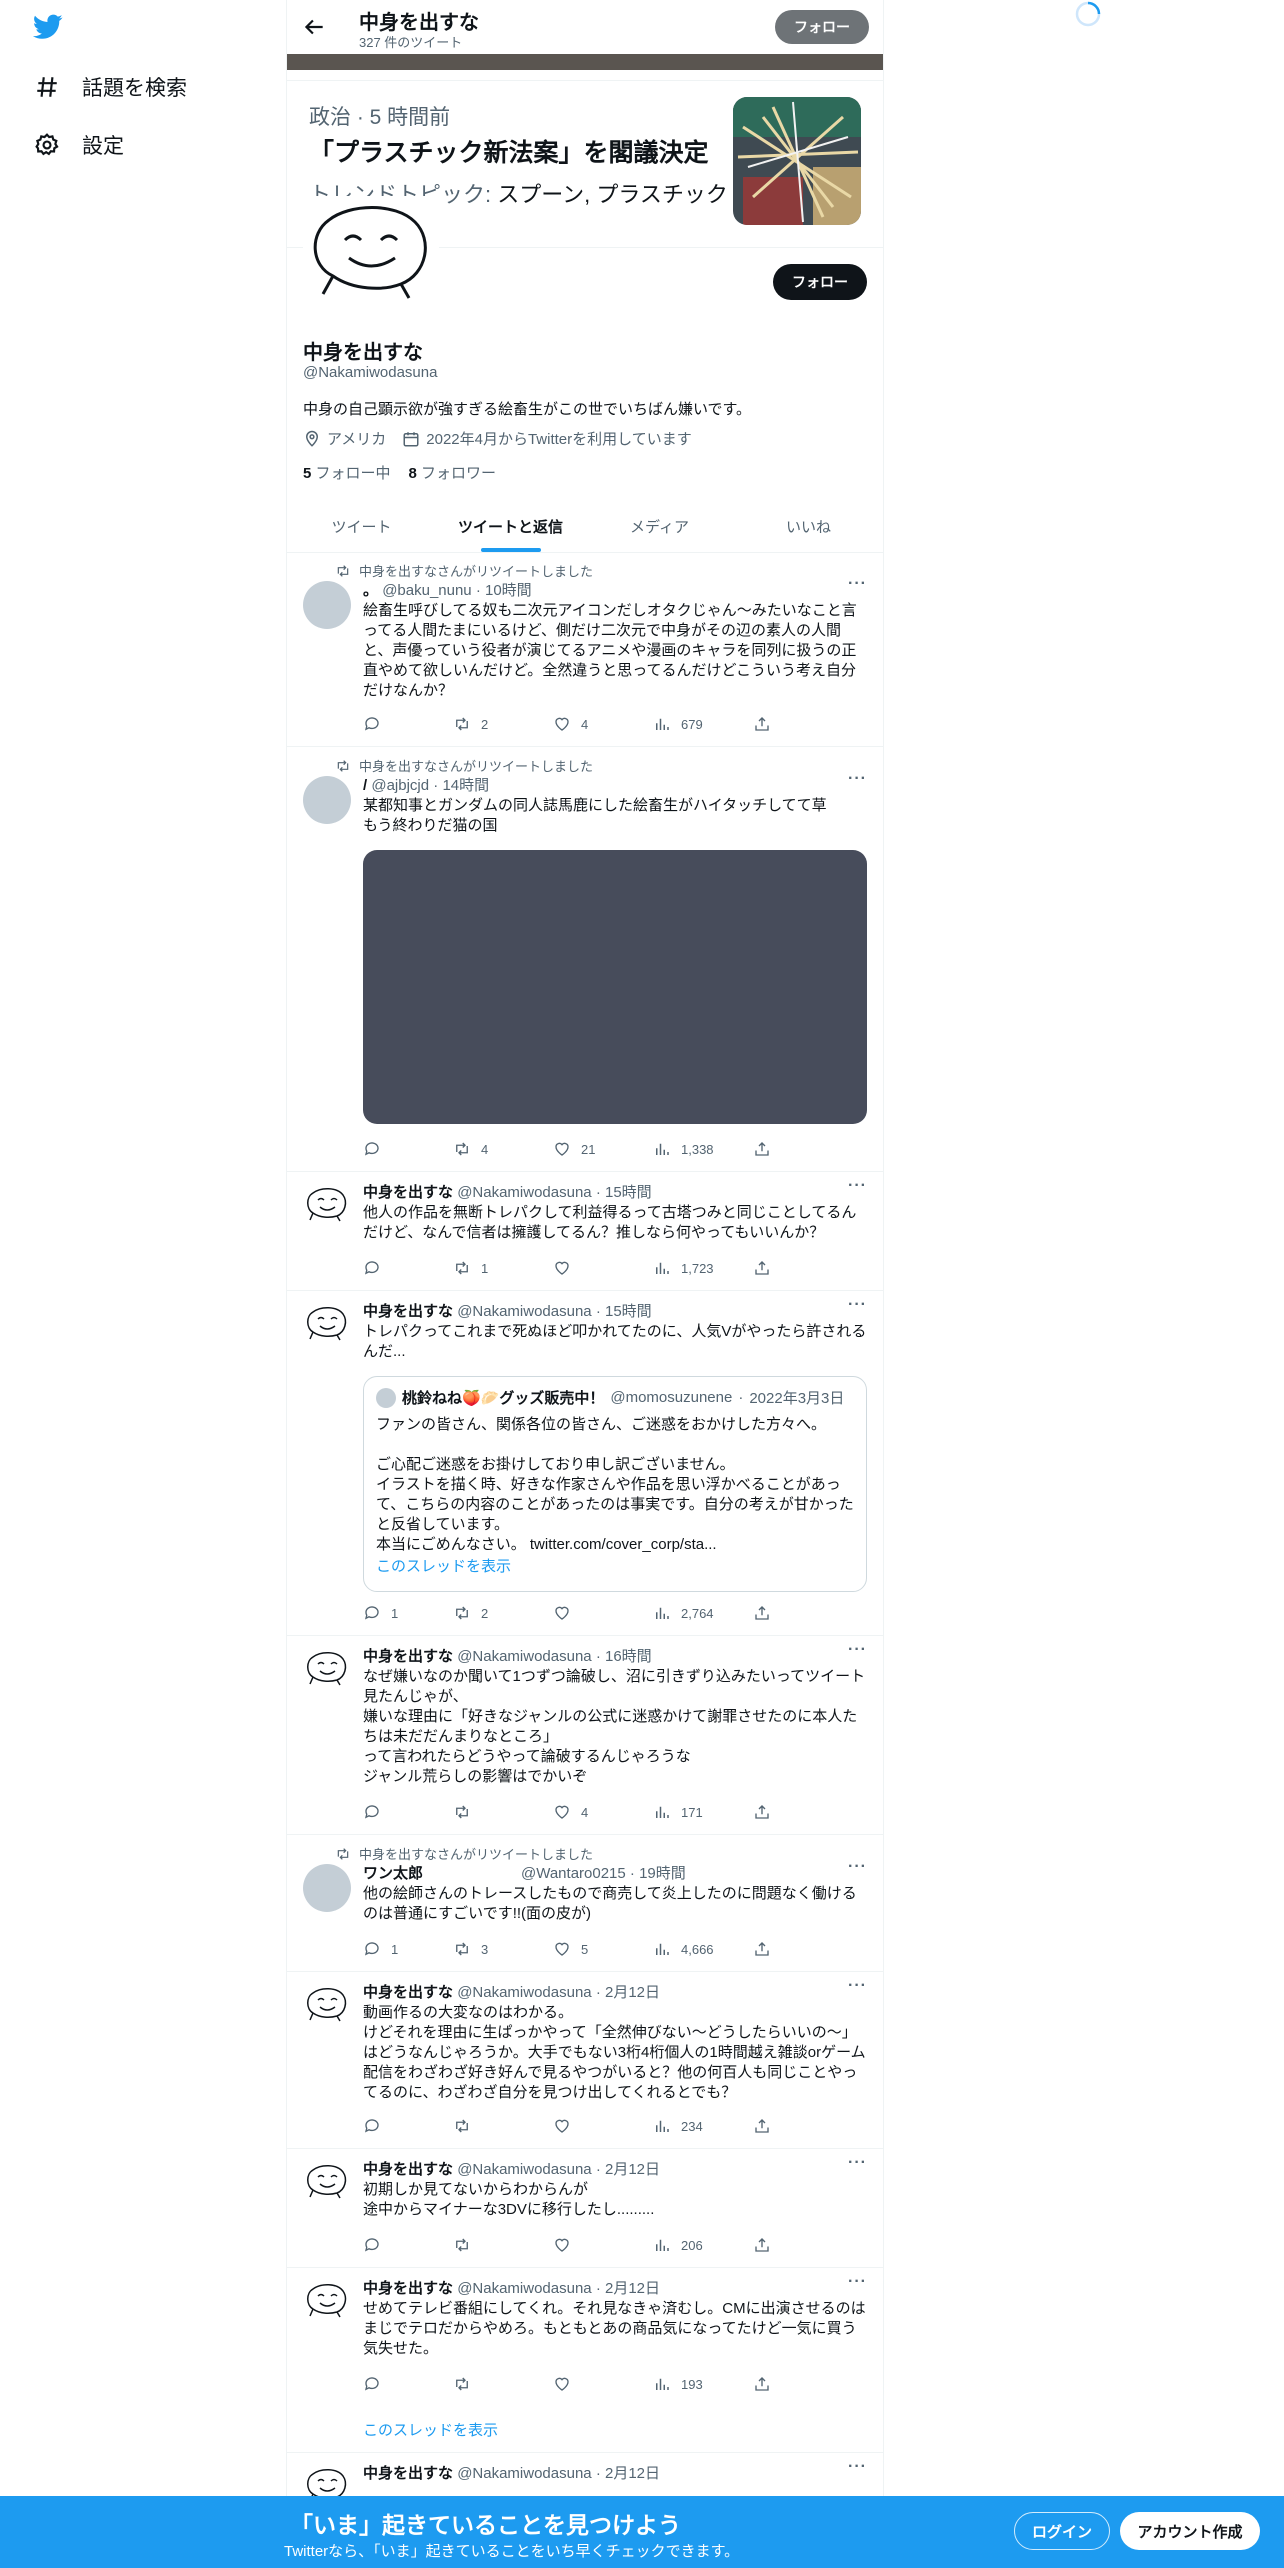 Image resolution: width=1284 pixels, height=2568 pixels. What do you see at coordinates (314, 27) in the screenshot?
I see `back-arrow-icon` at bounding box center [314, 27].